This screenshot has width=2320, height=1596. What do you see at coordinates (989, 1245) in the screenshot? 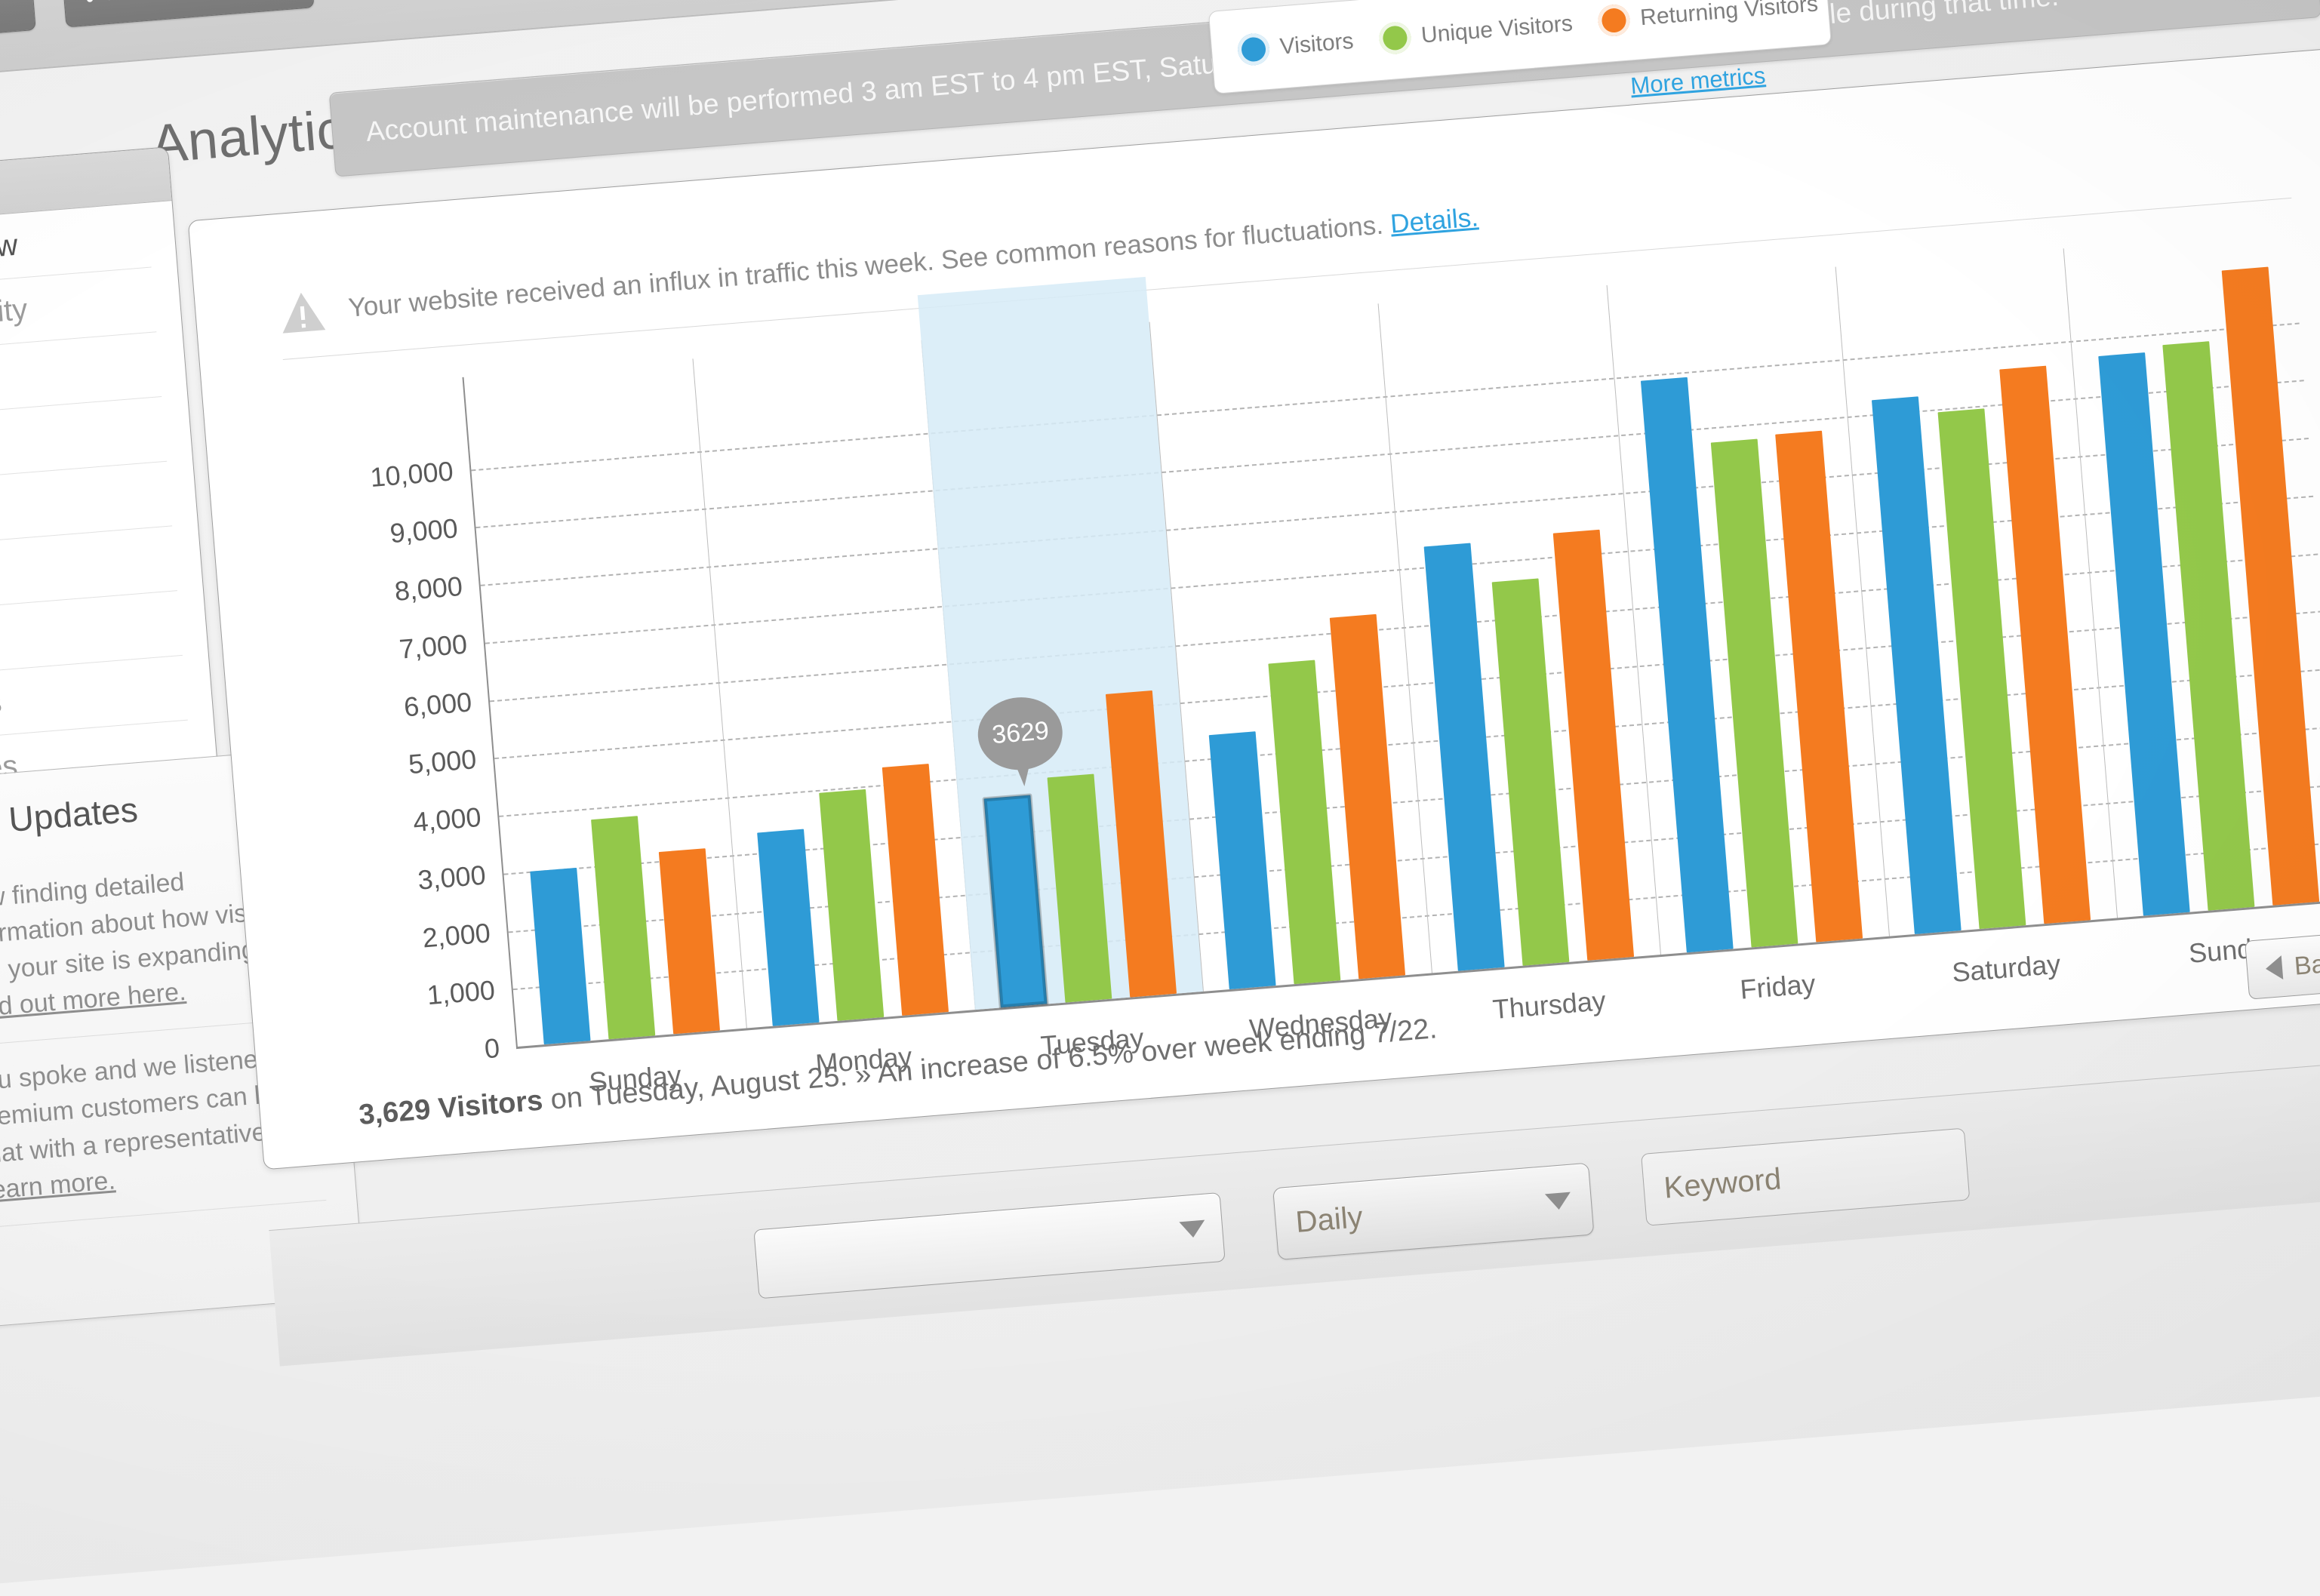
I see `wide-select` at bounding box center [989, 1245].